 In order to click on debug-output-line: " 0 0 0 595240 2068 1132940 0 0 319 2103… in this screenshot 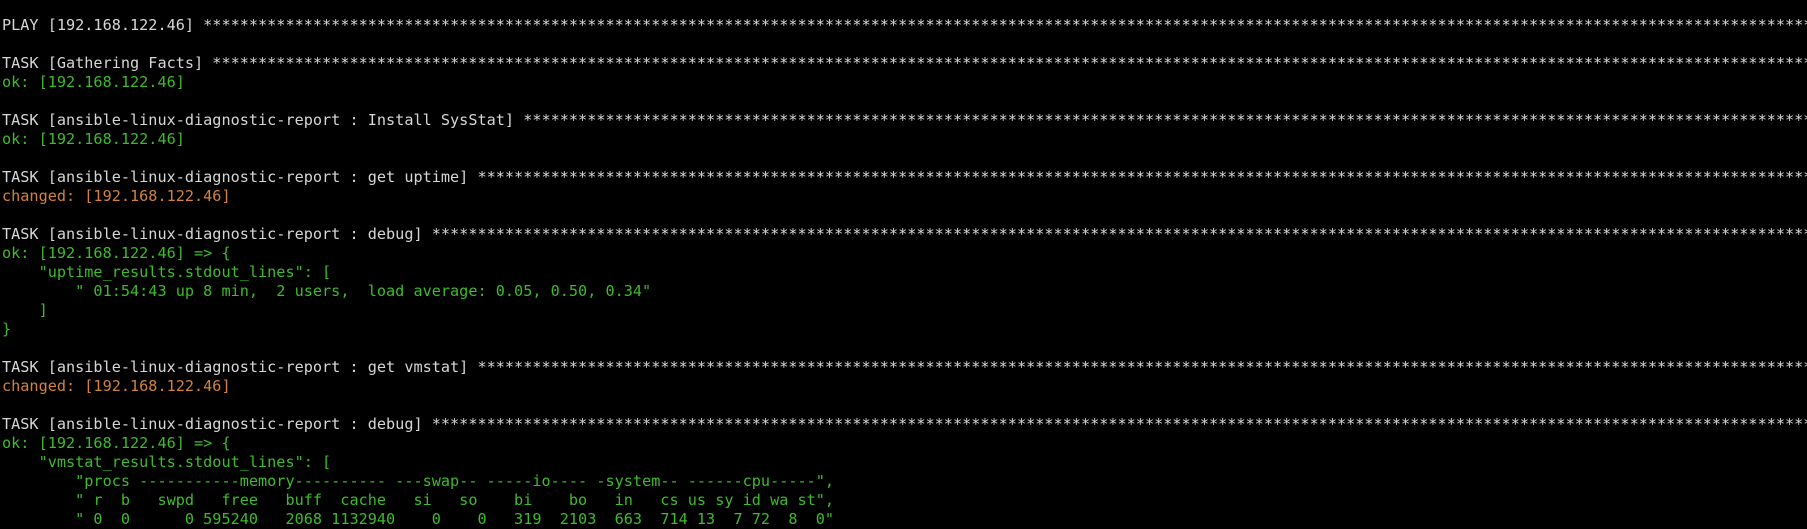, I will do `click(418, 519)`.